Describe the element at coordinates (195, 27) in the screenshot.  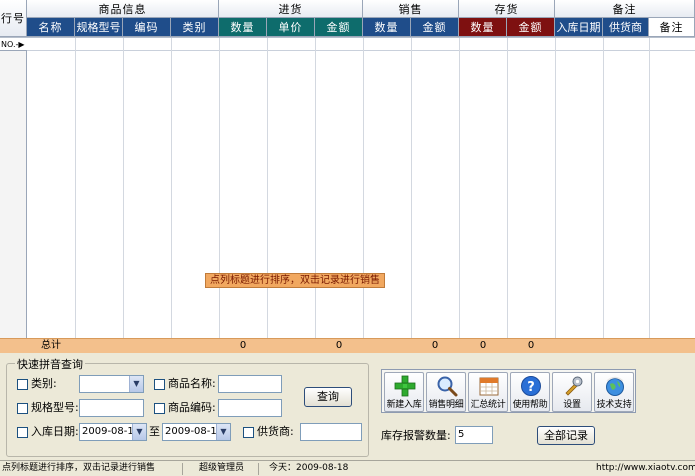
I see `column-header-category: 类别` at that location.